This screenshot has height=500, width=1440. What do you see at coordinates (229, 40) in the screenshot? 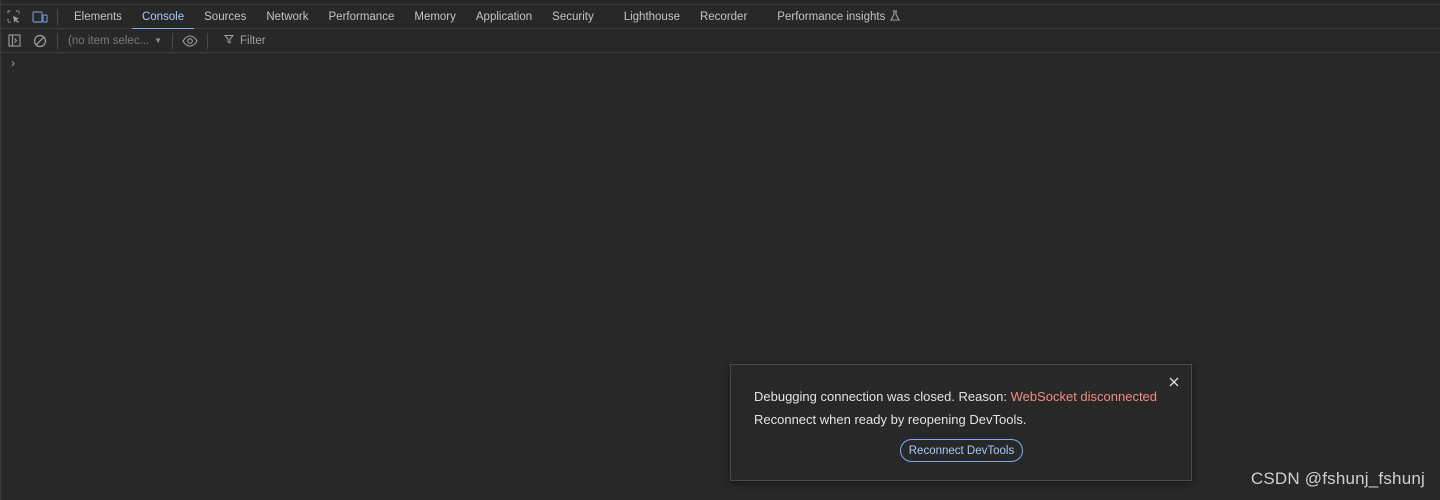
I see `filter-icon` at bounding box center [229, 40].